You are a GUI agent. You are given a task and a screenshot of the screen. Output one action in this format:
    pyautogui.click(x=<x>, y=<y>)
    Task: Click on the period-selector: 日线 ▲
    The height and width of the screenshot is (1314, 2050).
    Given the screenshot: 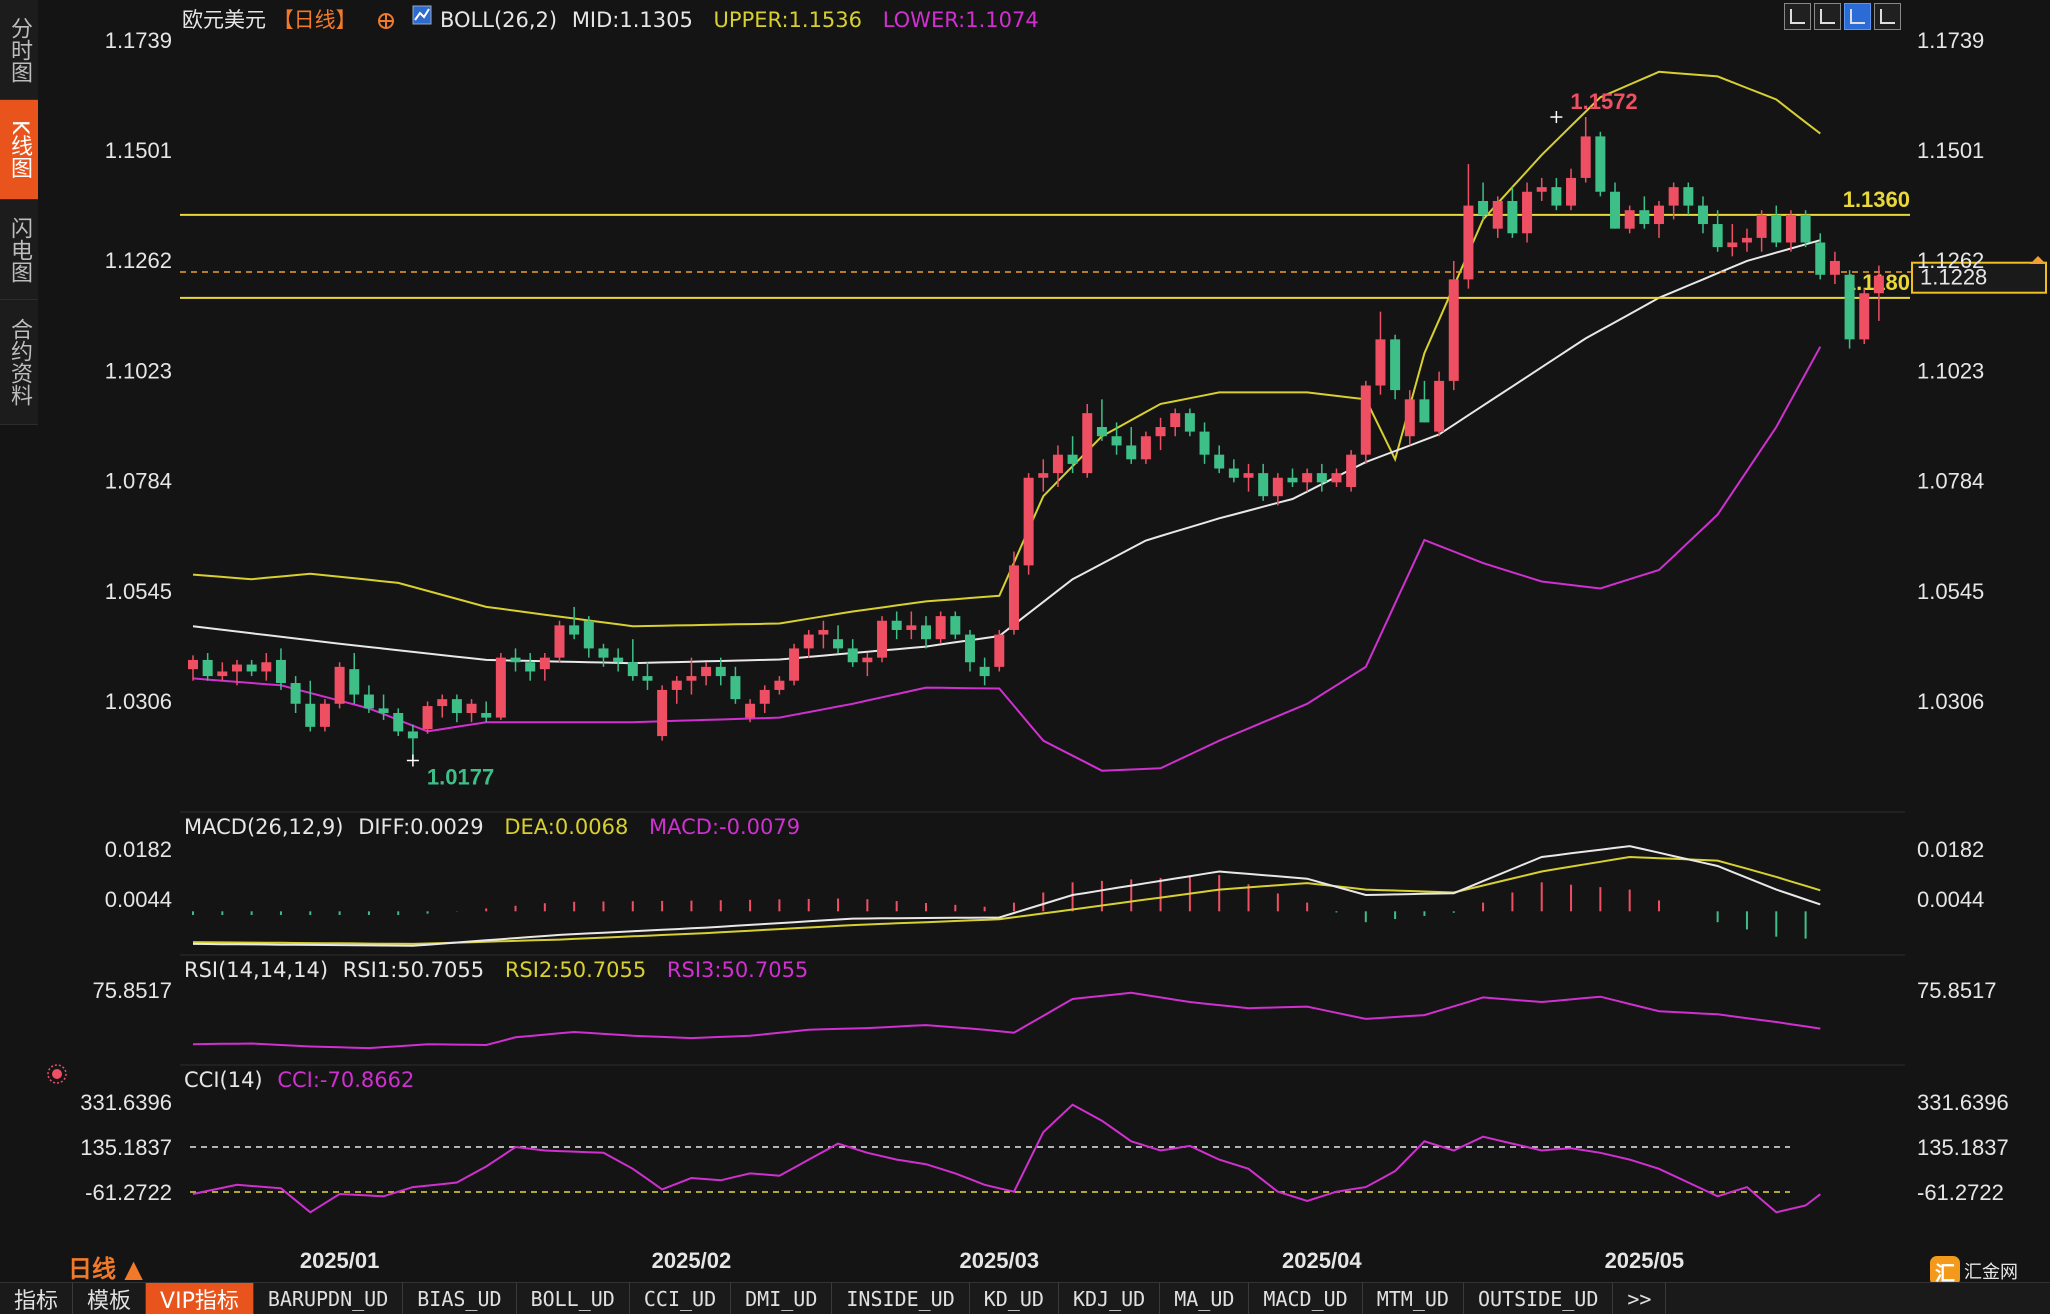 What is the action you would take?
    pyautogui.click(x=105, y=1266)
    